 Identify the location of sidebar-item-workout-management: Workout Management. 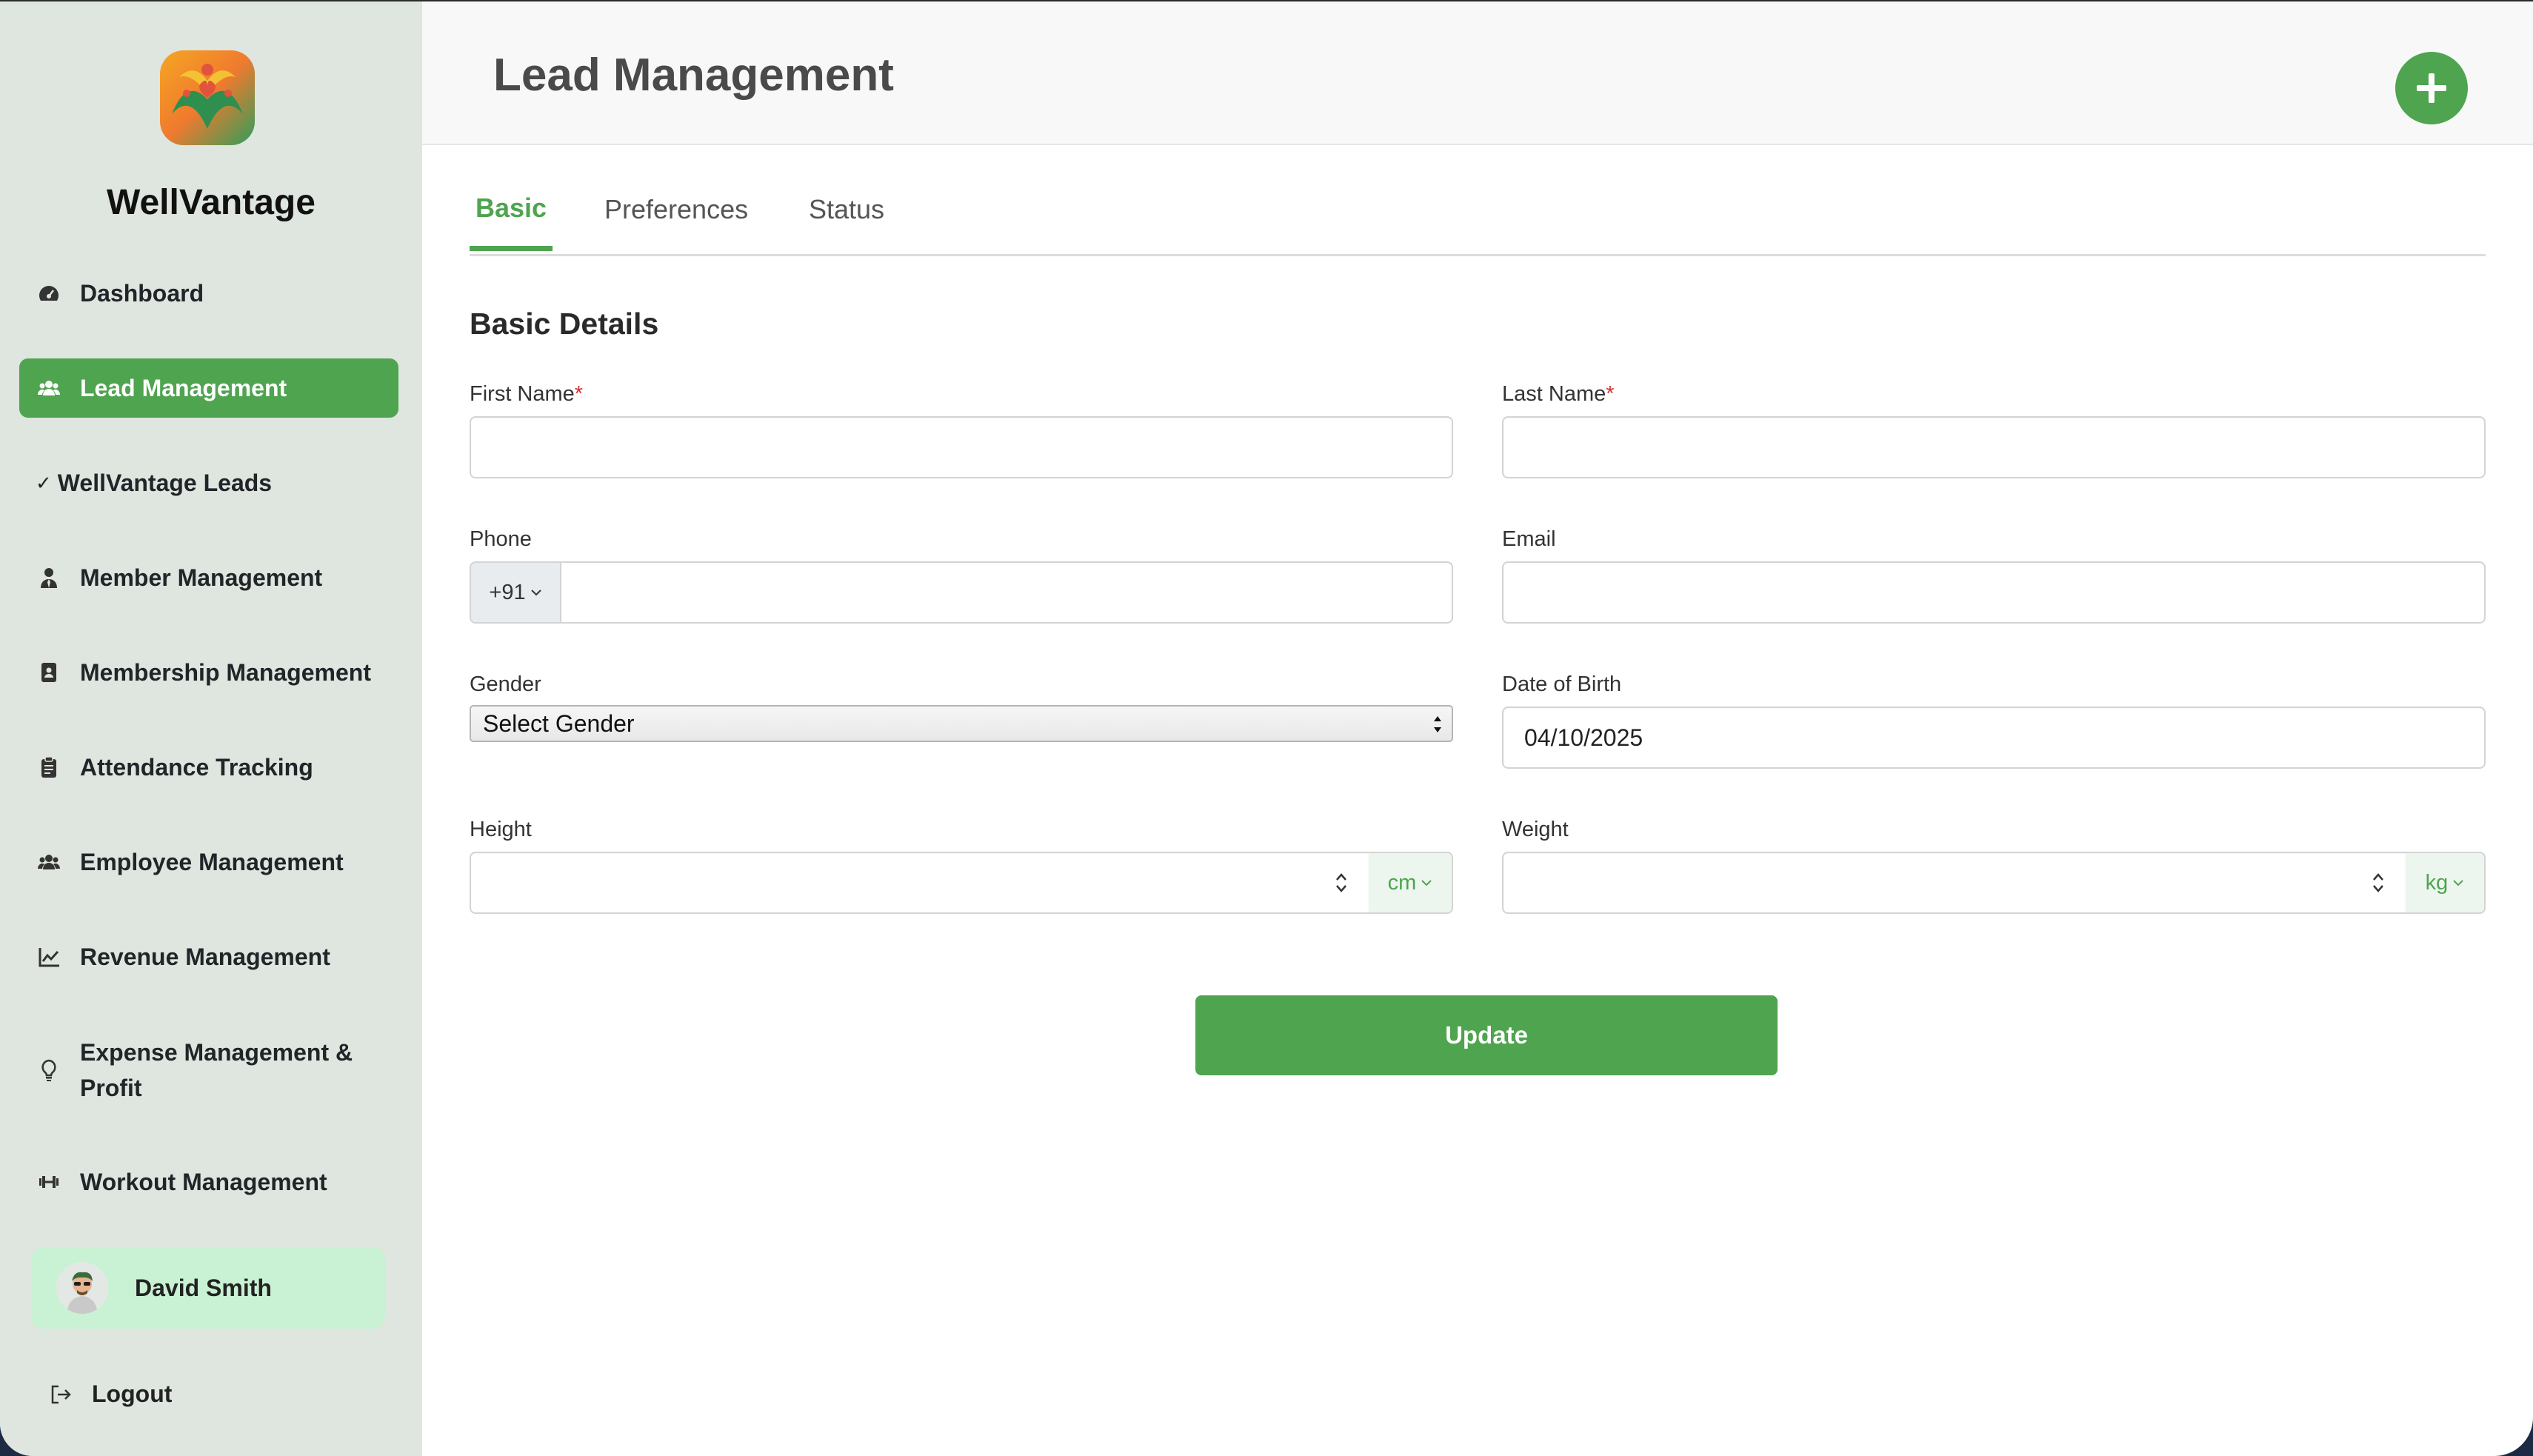
(208, 1182).